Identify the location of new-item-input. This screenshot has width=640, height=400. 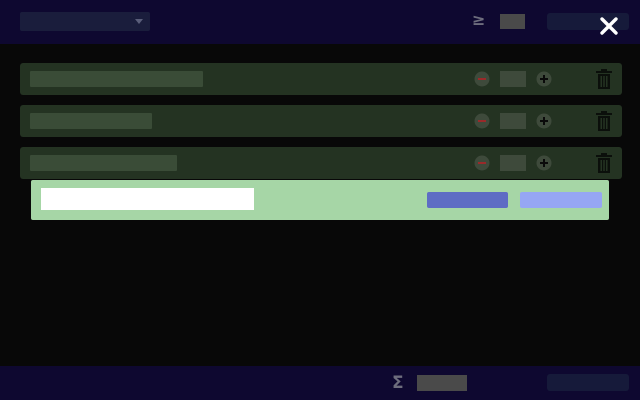
(147, 199).